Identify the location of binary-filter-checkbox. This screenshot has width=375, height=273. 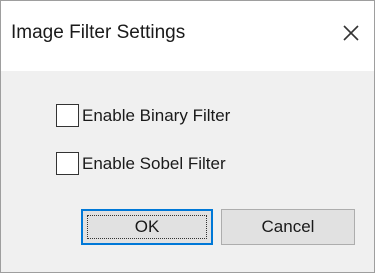
(67, 115).